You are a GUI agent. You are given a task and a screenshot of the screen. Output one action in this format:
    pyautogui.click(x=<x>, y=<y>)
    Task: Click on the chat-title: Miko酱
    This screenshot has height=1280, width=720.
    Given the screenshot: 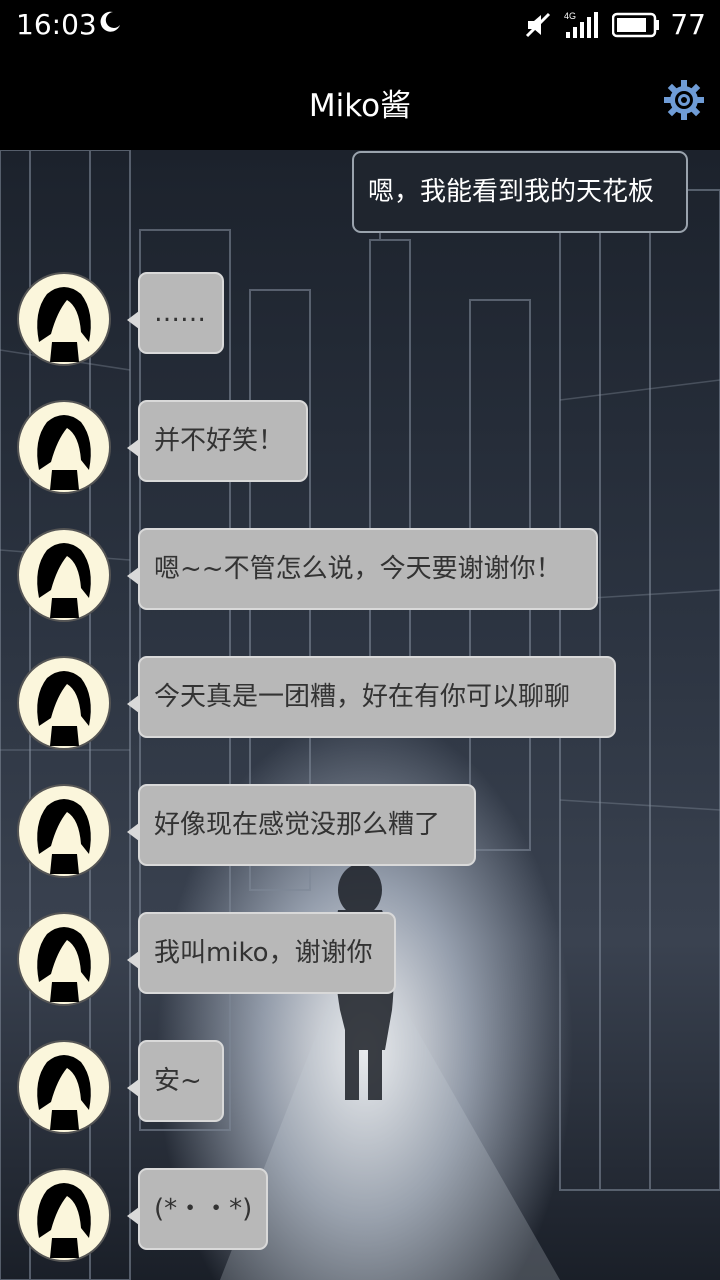 What is the action you would take?
    pyautogui.click(x=360, y=106)
    